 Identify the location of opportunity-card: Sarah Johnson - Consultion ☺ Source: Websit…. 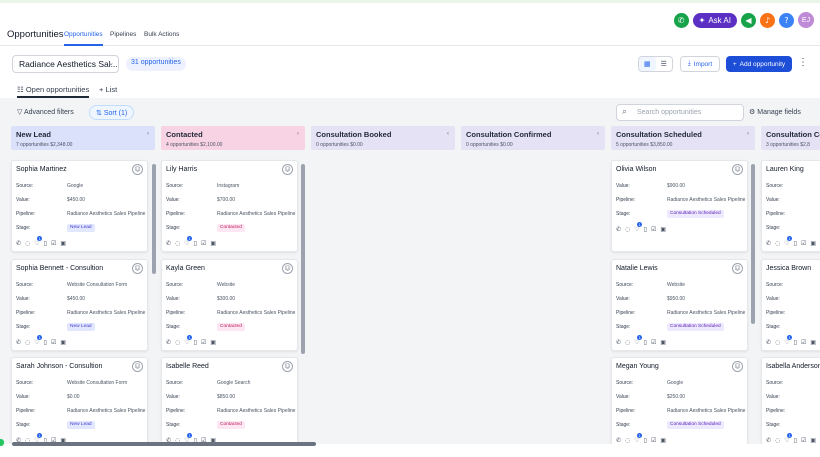
(79, 400).